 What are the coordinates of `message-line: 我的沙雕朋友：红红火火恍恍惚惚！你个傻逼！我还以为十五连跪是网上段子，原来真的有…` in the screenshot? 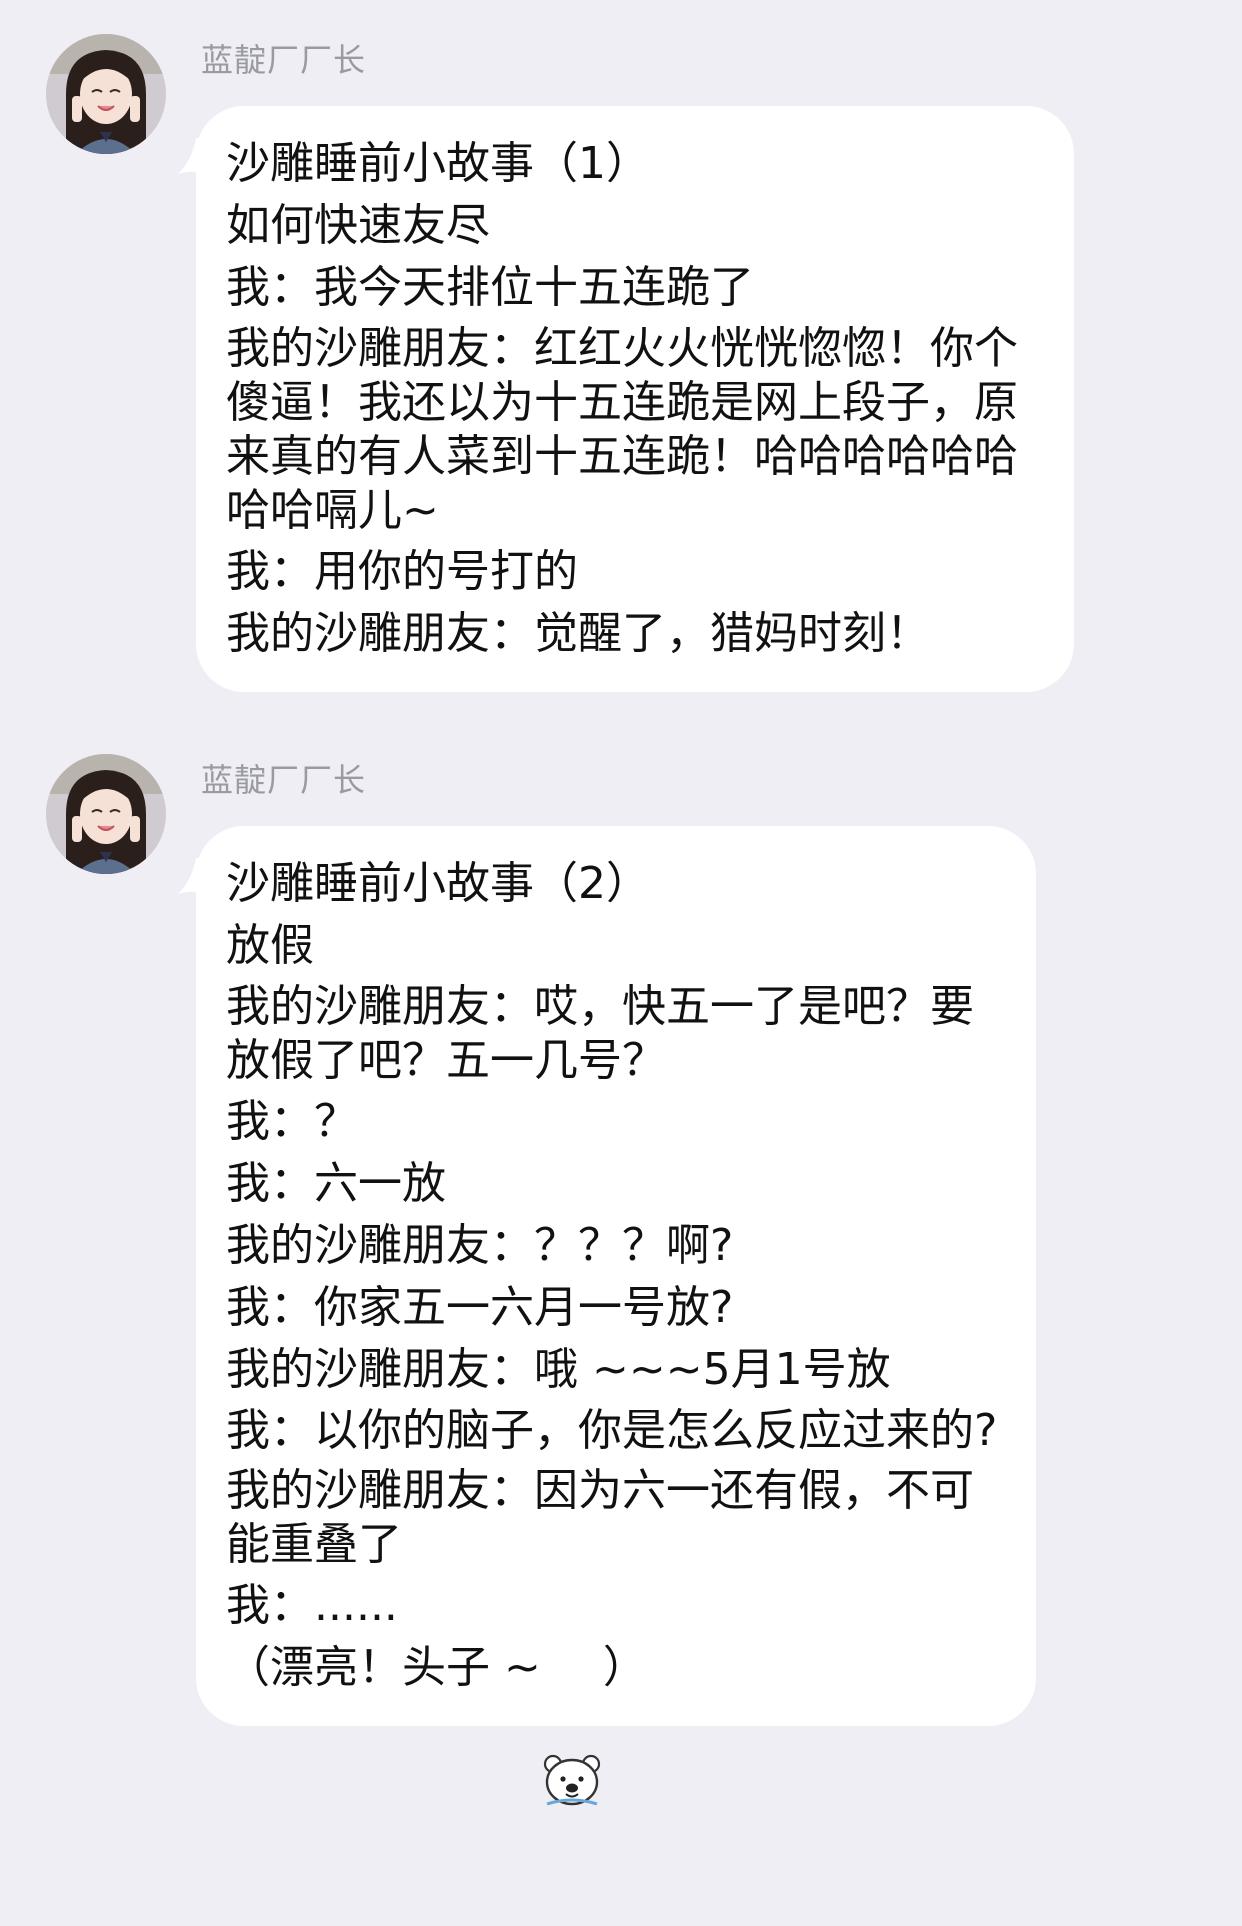 It's located at (622, 429).